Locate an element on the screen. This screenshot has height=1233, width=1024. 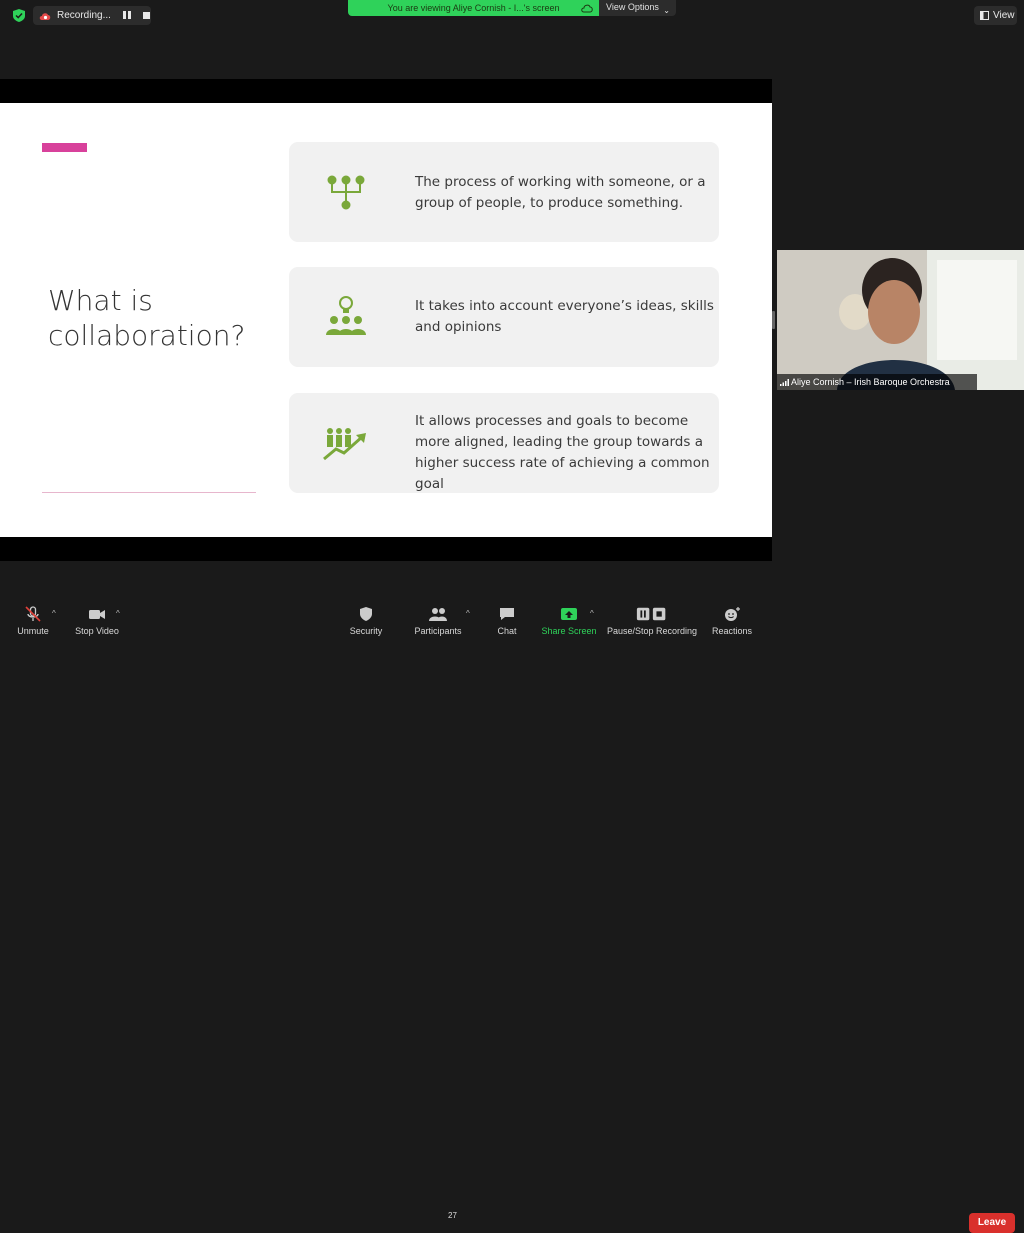
security-button: Security is located at coordinates (366, 621).